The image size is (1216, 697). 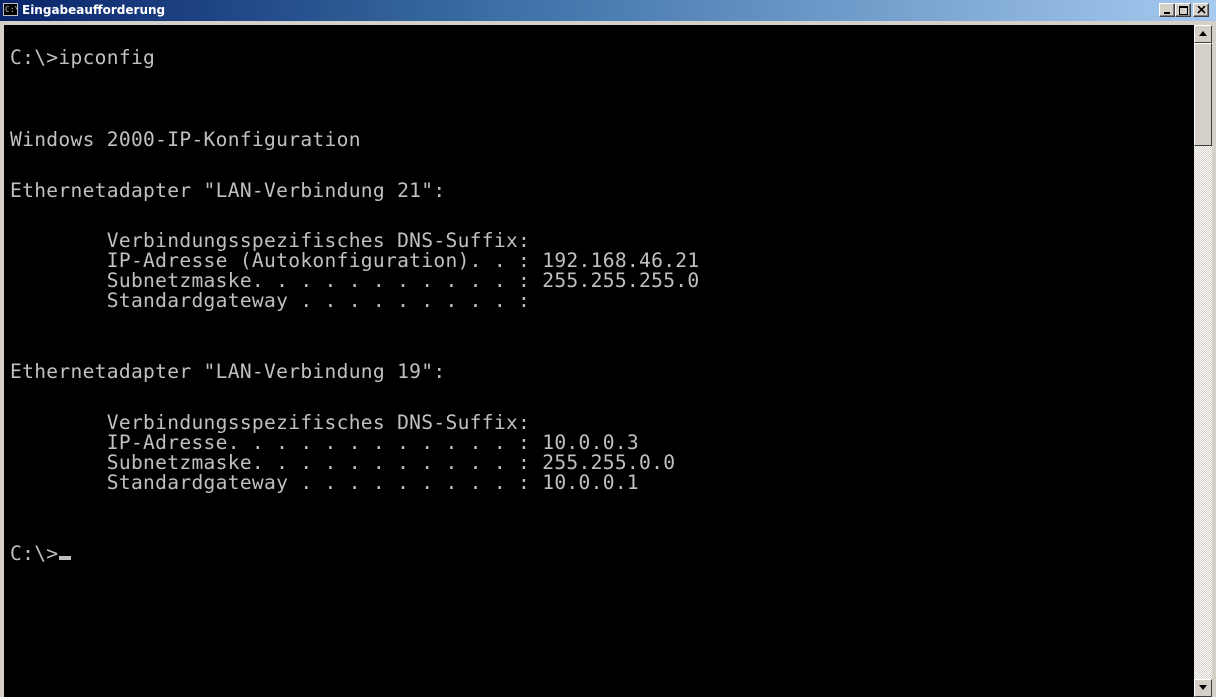 What do you see at coordinates (228, 190) in the screenshot?
I see `console-line: Ethernetadapter "LAN-Verbindung 21":` at bounding box center [228, 190].